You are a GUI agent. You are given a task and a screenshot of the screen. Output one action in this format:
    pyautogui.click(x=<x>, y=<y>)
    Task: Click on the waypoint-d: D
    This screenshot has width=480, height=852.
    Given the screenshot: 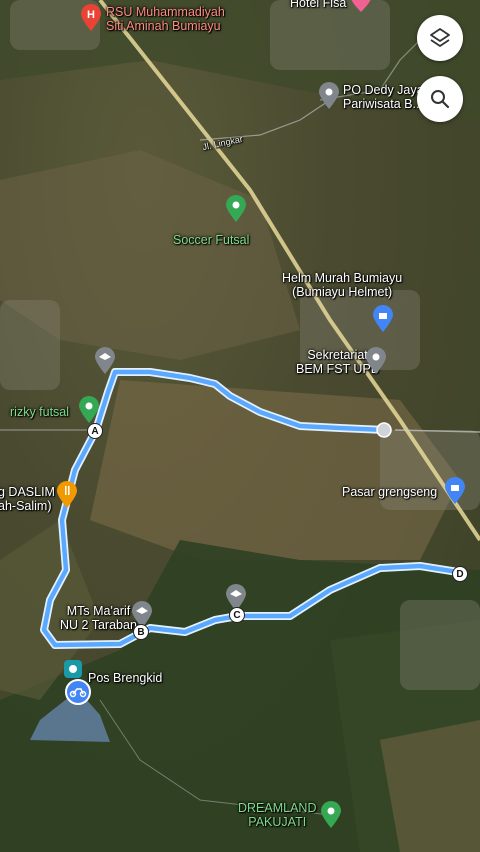 What is the action you would take?
    pyautogui.click(x=460, y=574)
    